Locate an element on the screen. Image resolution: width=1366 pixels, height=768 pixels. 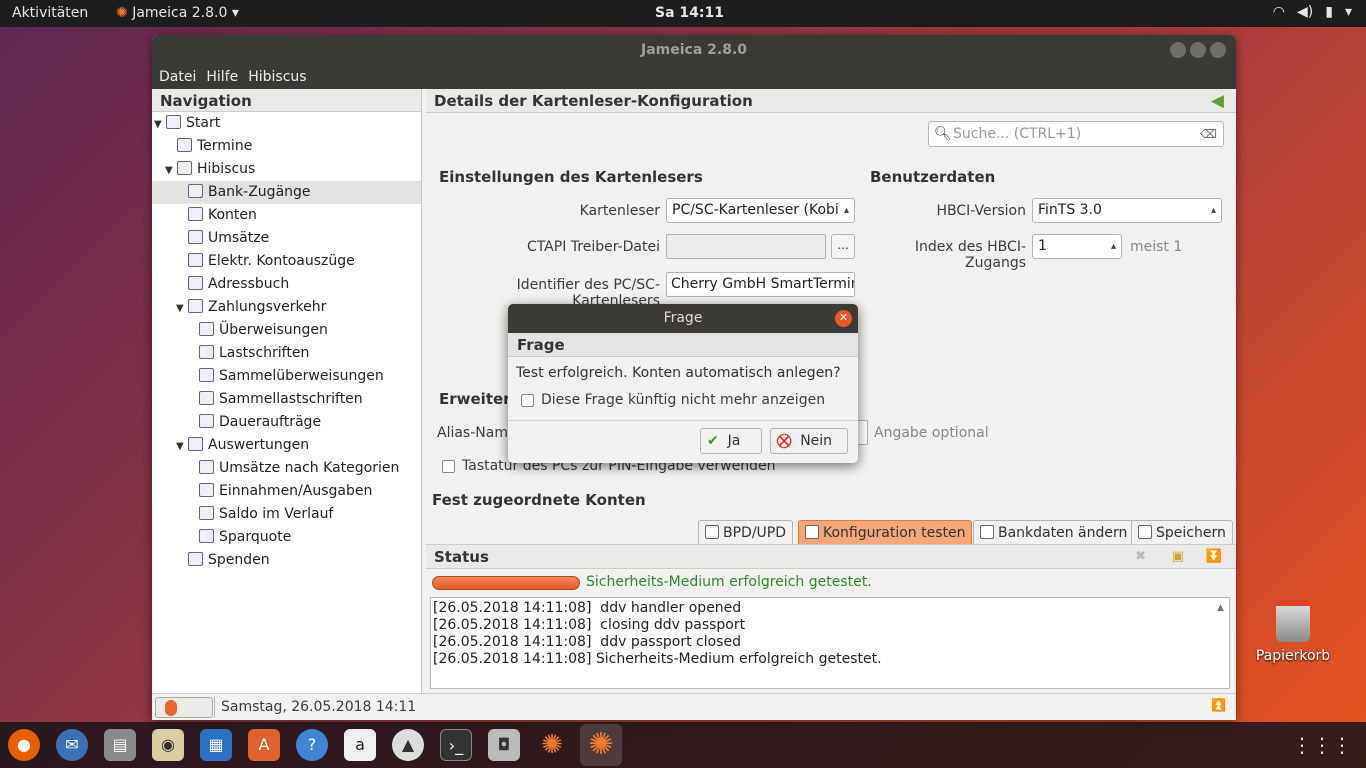
menu-datei: Datei is located at coordinates (180, 77).